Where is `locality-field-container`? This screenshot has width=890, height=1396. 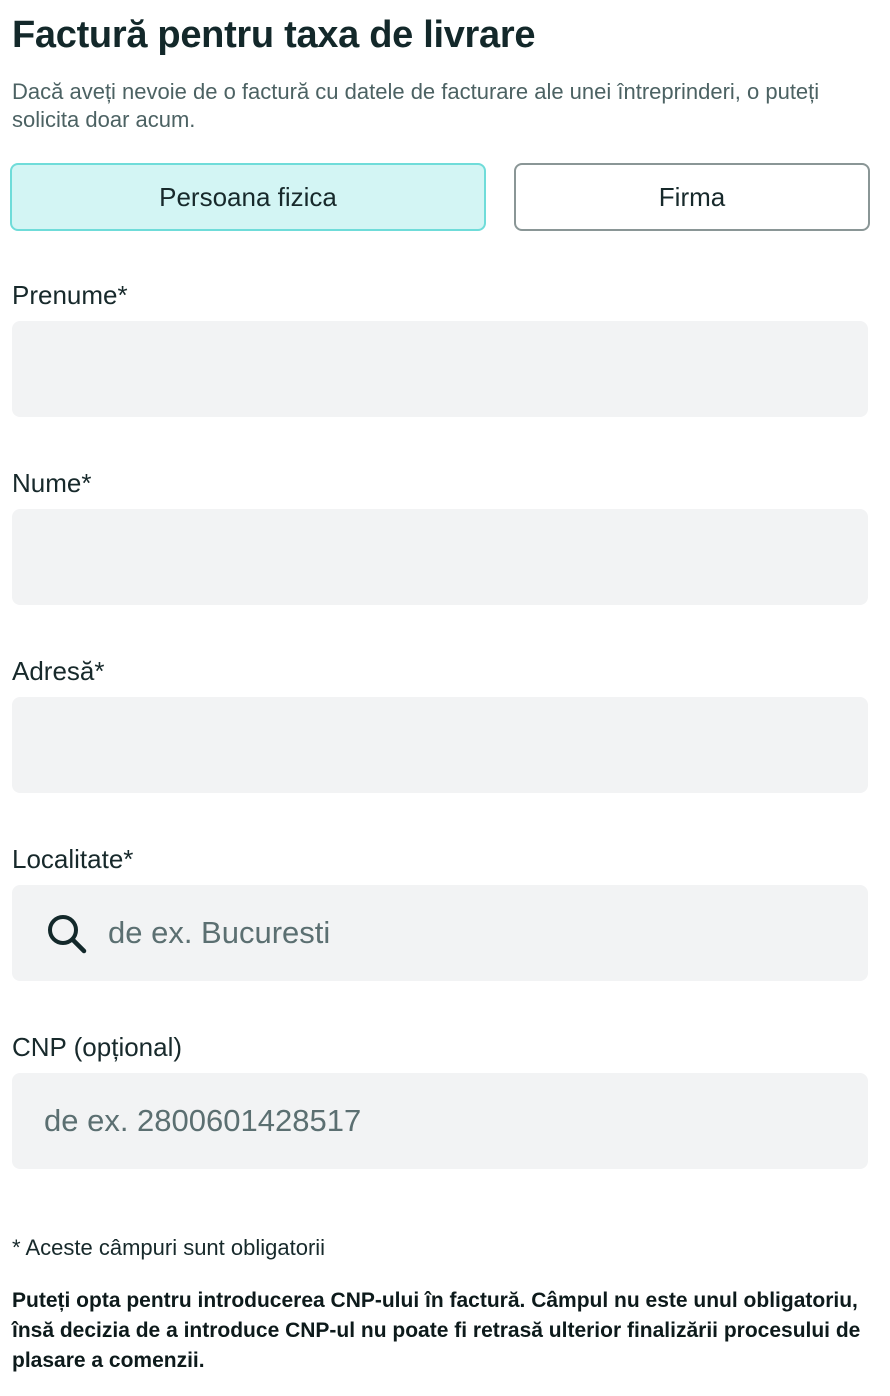
locality-field-container is located at coordinates (440, 933).